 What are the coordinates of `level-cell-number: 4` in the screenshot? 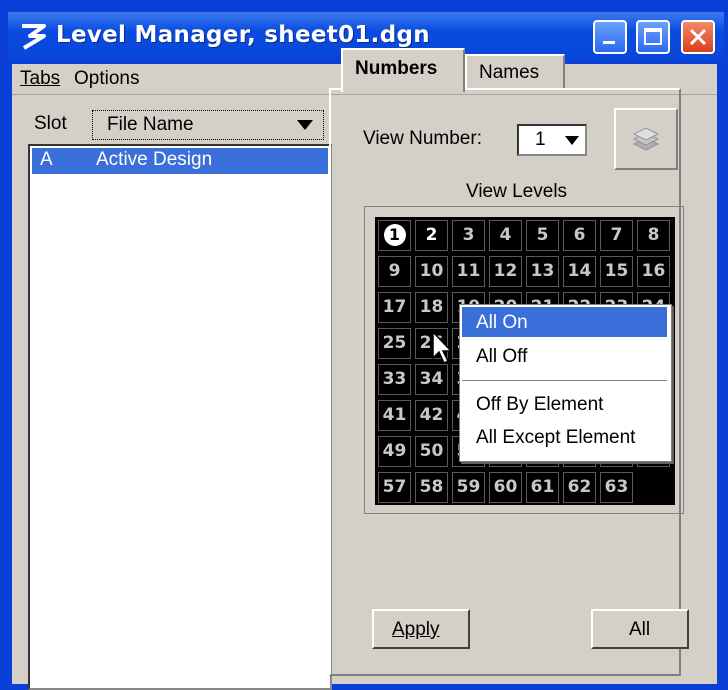 It's located at (505, 235).